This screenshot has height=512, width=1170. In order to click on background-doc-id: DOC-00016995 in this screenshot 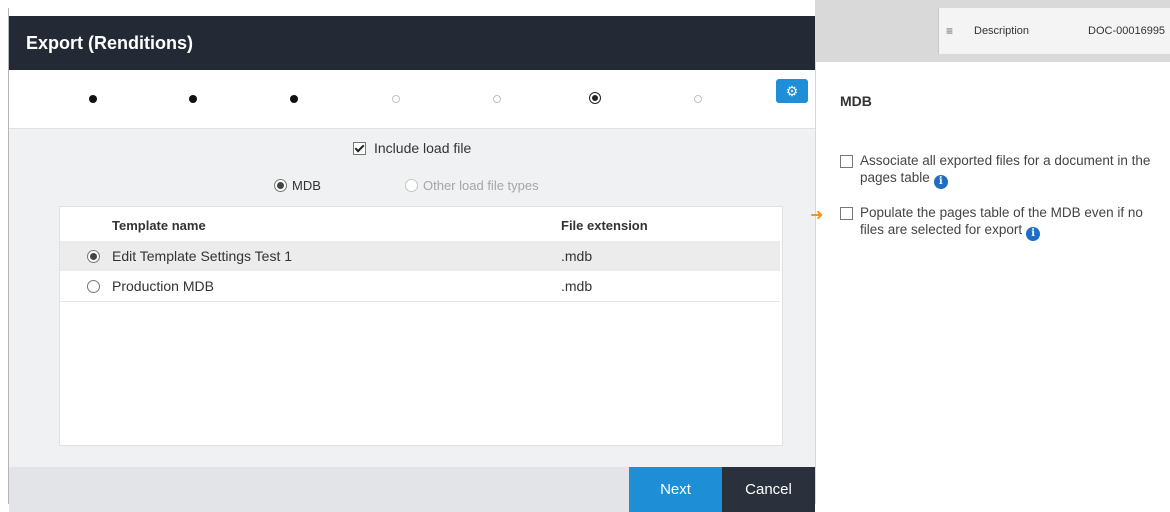, I will do `click(1127, 31)`.